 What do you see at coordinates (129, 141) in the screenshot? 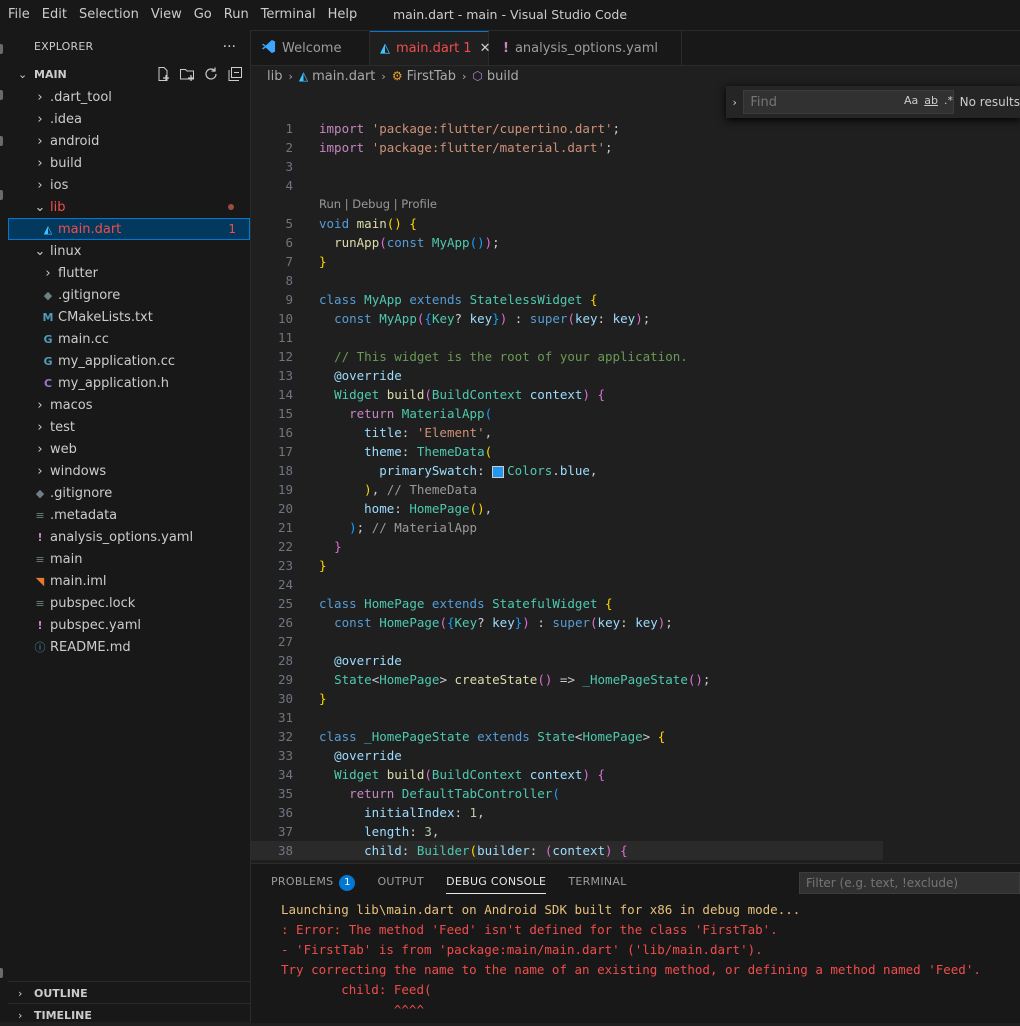
I see `tree-folder-android: › android` at bounding box center [129, 141].